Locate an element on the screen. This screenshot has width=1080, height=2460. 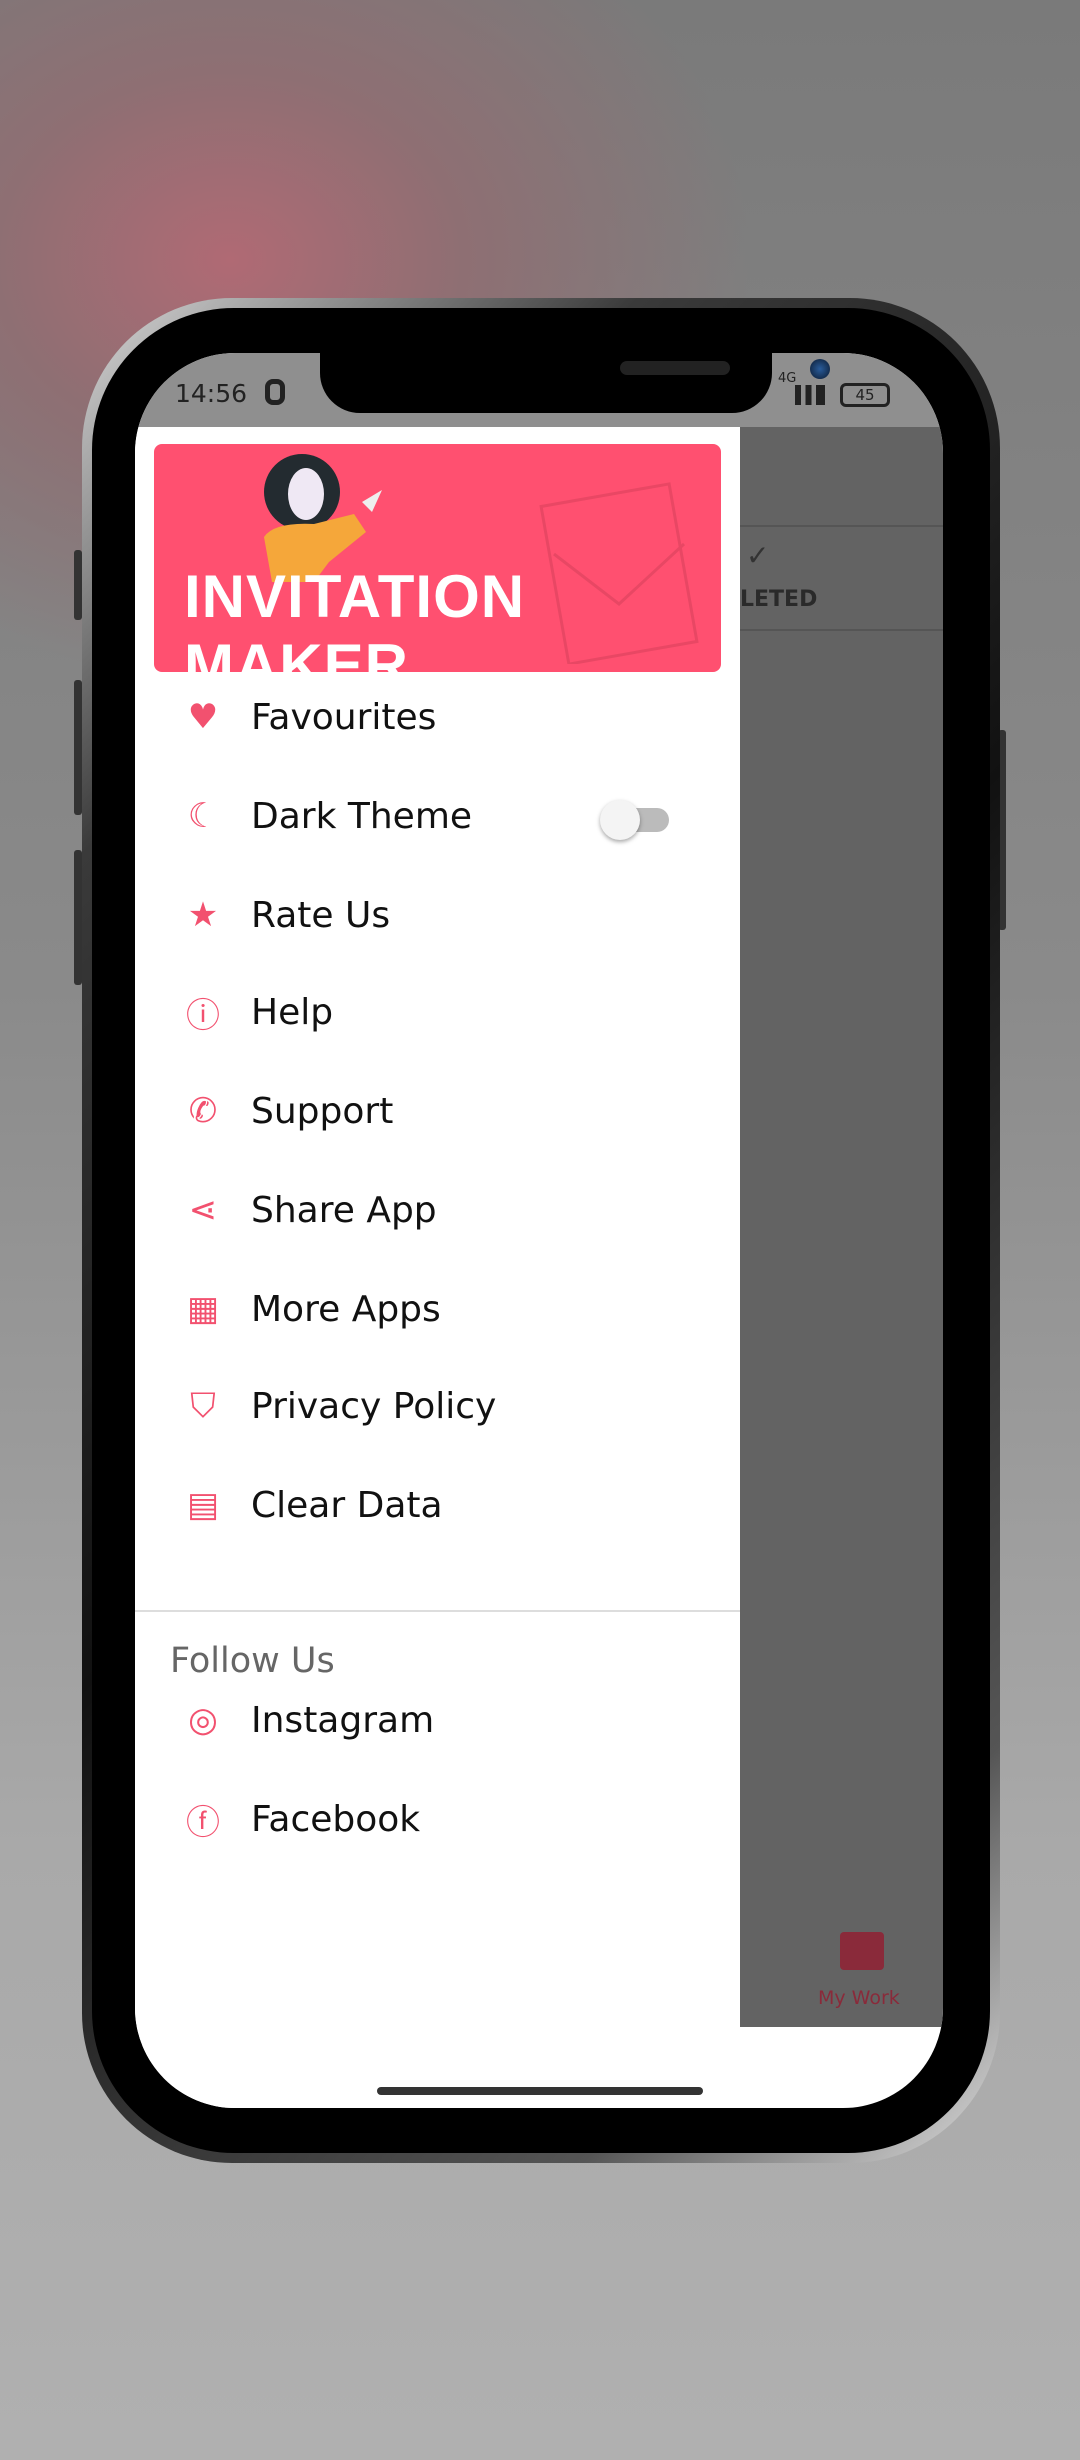
menu-item-instagram: ◎ Instagram is located at coordinates (437, 1720).